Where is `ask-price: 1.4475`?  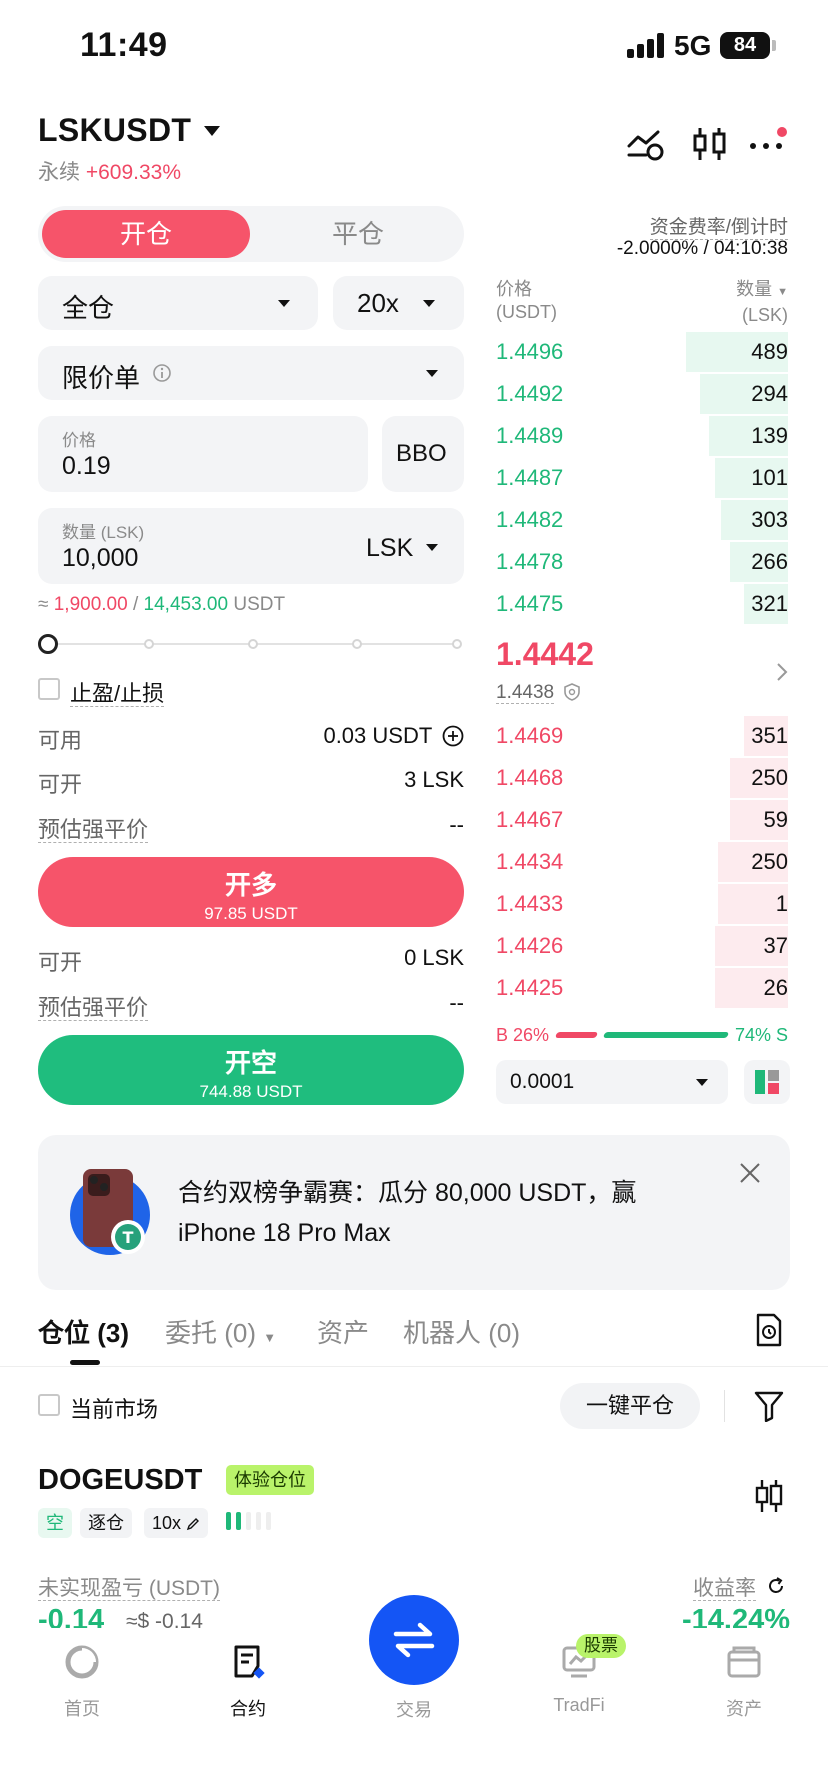 ask-price: 1.4475 is located at coordinates (530, 603).